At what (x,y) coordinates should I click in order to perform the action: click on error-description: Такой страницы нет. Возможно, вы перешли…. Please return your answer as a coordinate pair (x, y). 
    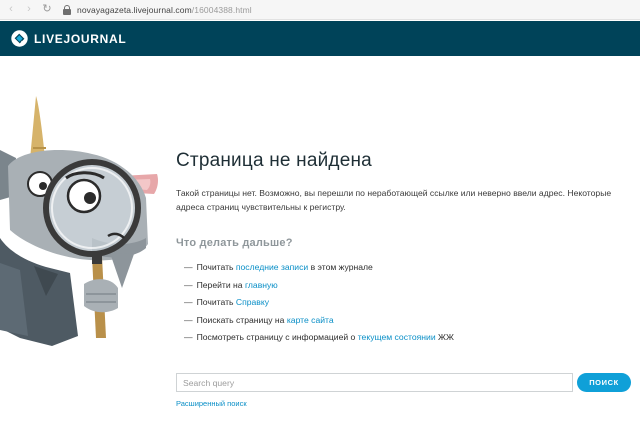
    Looking at the image, I should click on (394, 200).